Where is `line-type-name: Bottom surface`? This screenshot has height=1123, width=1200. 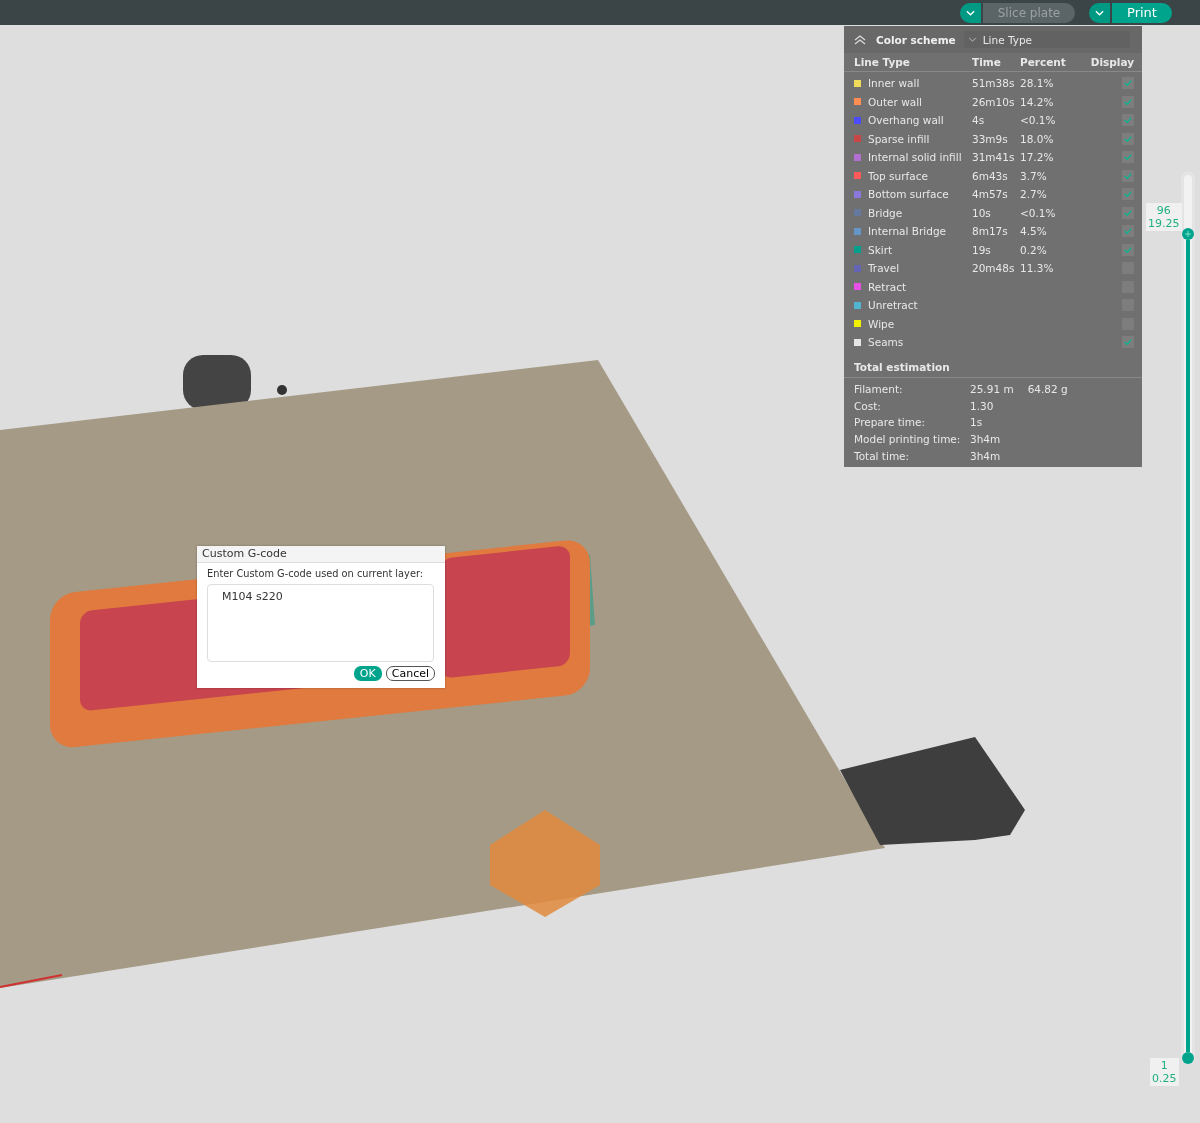 line-type-name: Bottom surface is located at coordinates (908, 194).